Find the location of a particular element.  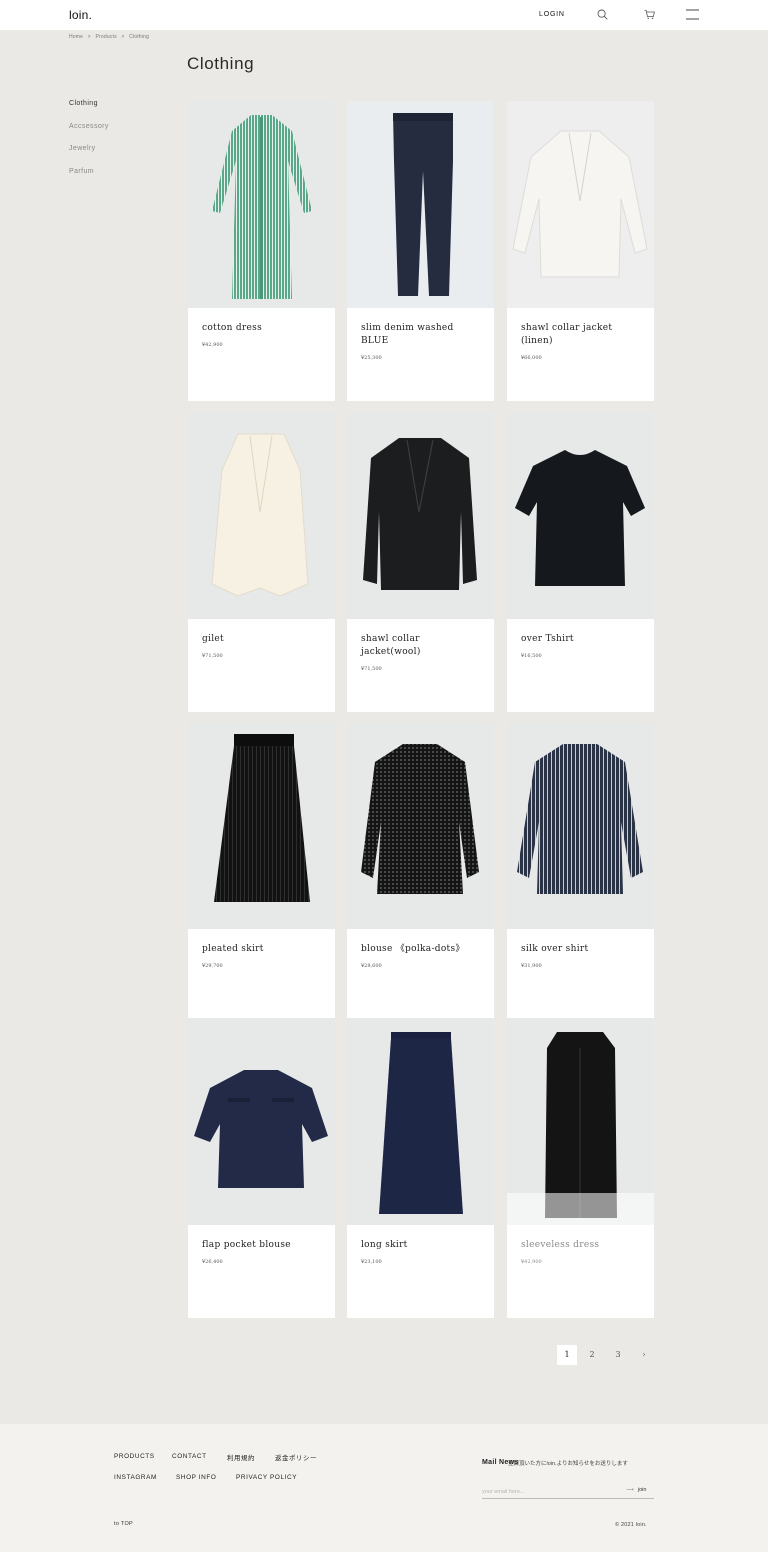

product-info: sleeveless dress ¥42,900 is located at coordinates (580, 1271).